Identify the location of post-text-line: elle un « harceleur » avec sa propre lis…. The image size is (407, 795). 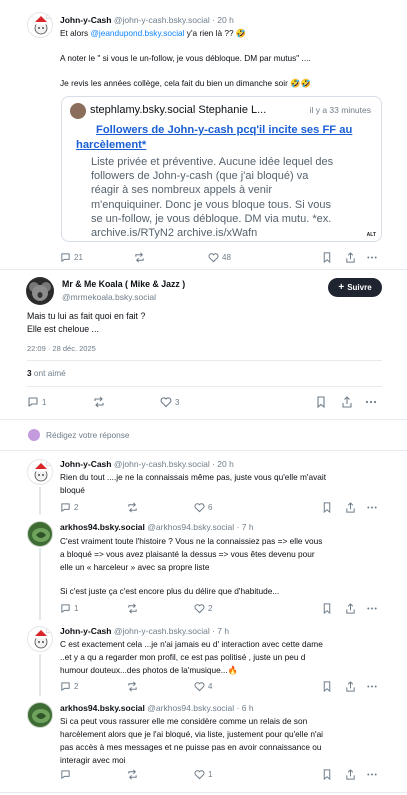
(135, 567).